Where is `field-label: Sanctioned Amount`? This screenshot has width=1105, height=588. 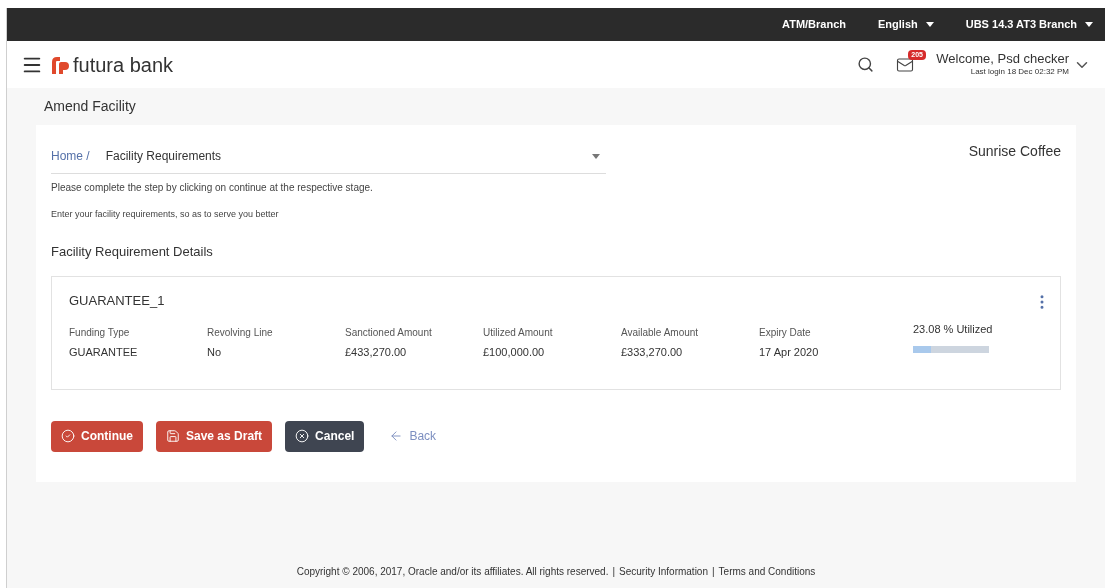 field-label: Sanctioned Amount is located at coordinates (389, 333).